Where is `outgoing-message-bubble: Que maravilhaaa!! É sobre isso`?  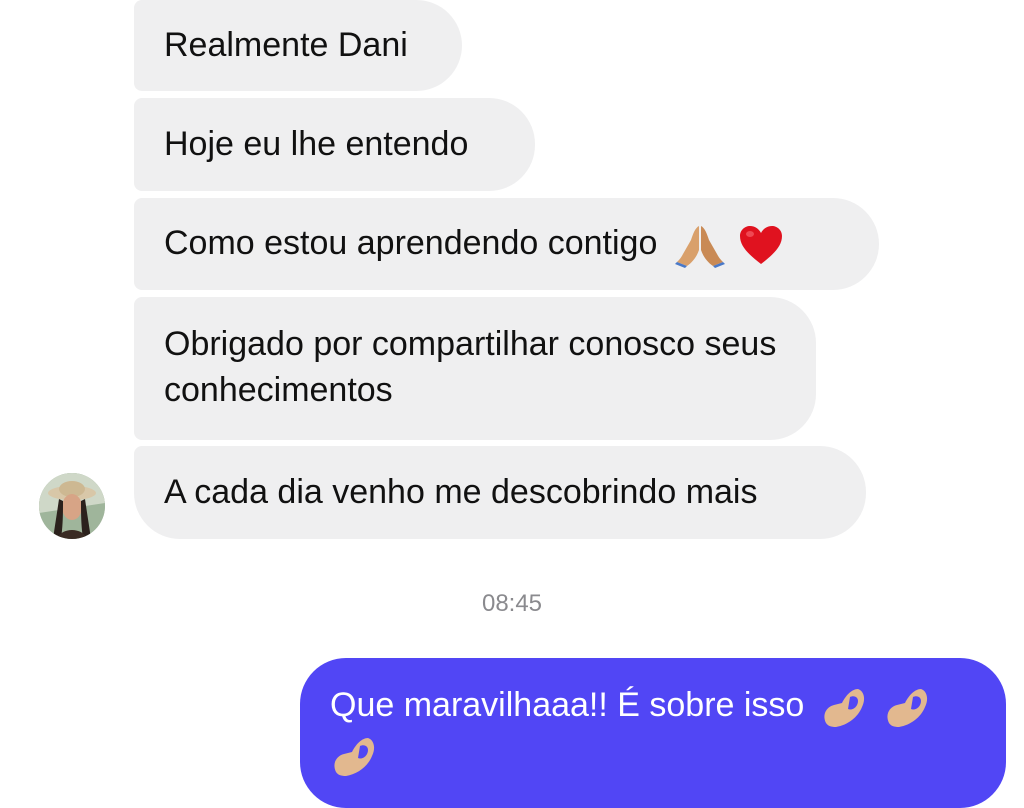
outgoing-message-bubble: Que maravilhaaa!! É sobre isso is located at coordinates (653, 733).